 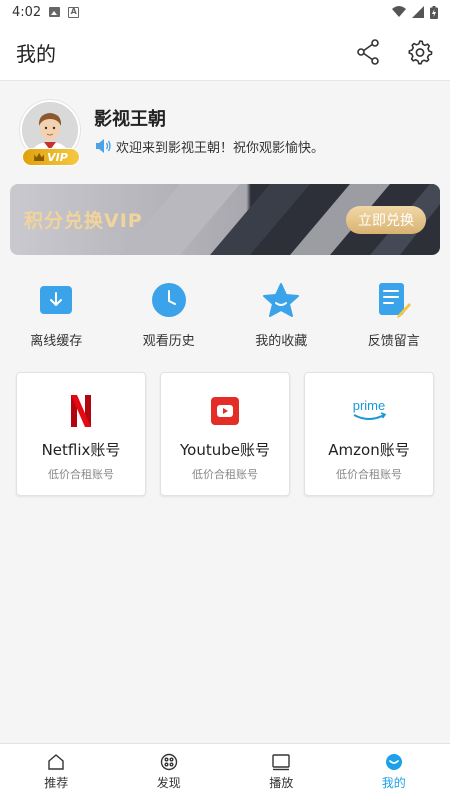 What do you see at coordinates (74, 12) in the screenshot?
I see `font-notification-icon: A` at bounding box center [74, 12].